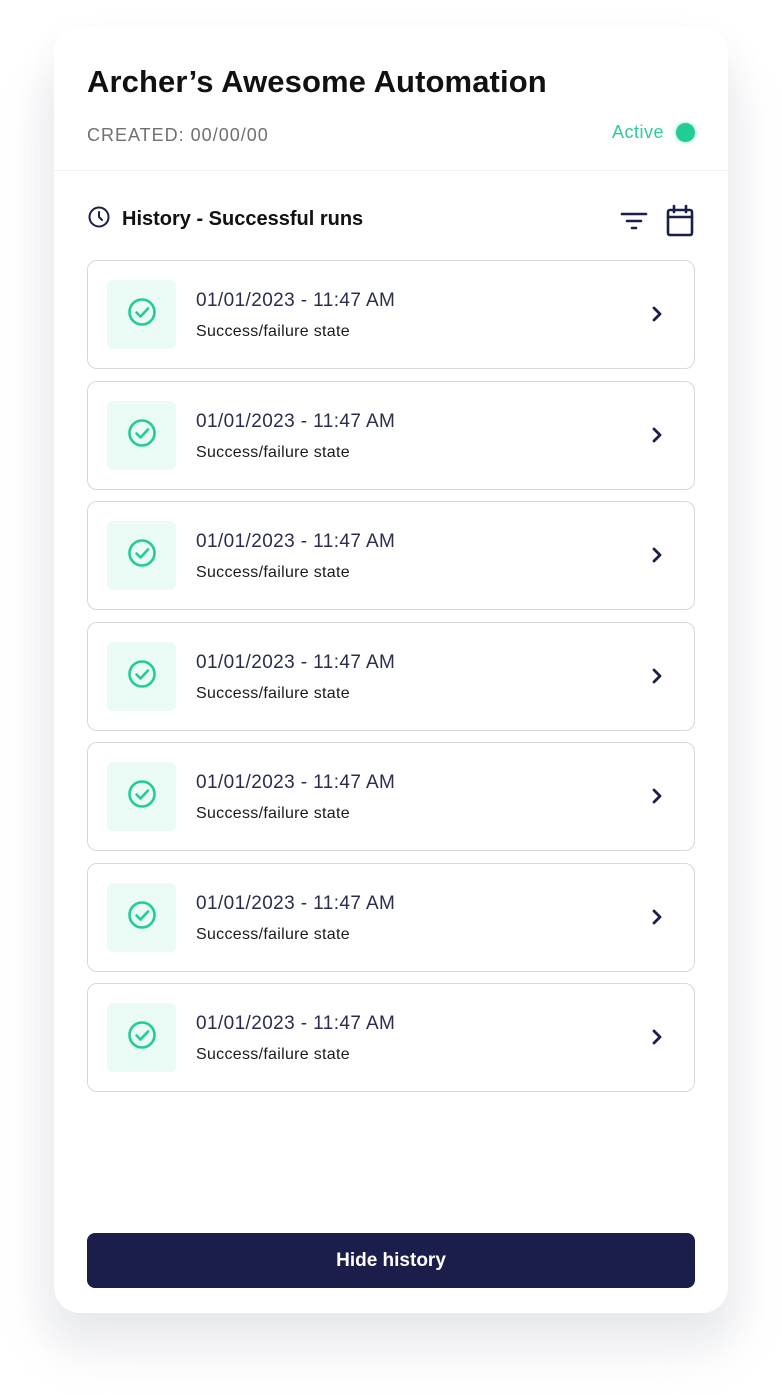 This screenshot has height=1395, width=782. I want to click on history-title-group: History - Successful runs, so click(225, 219).